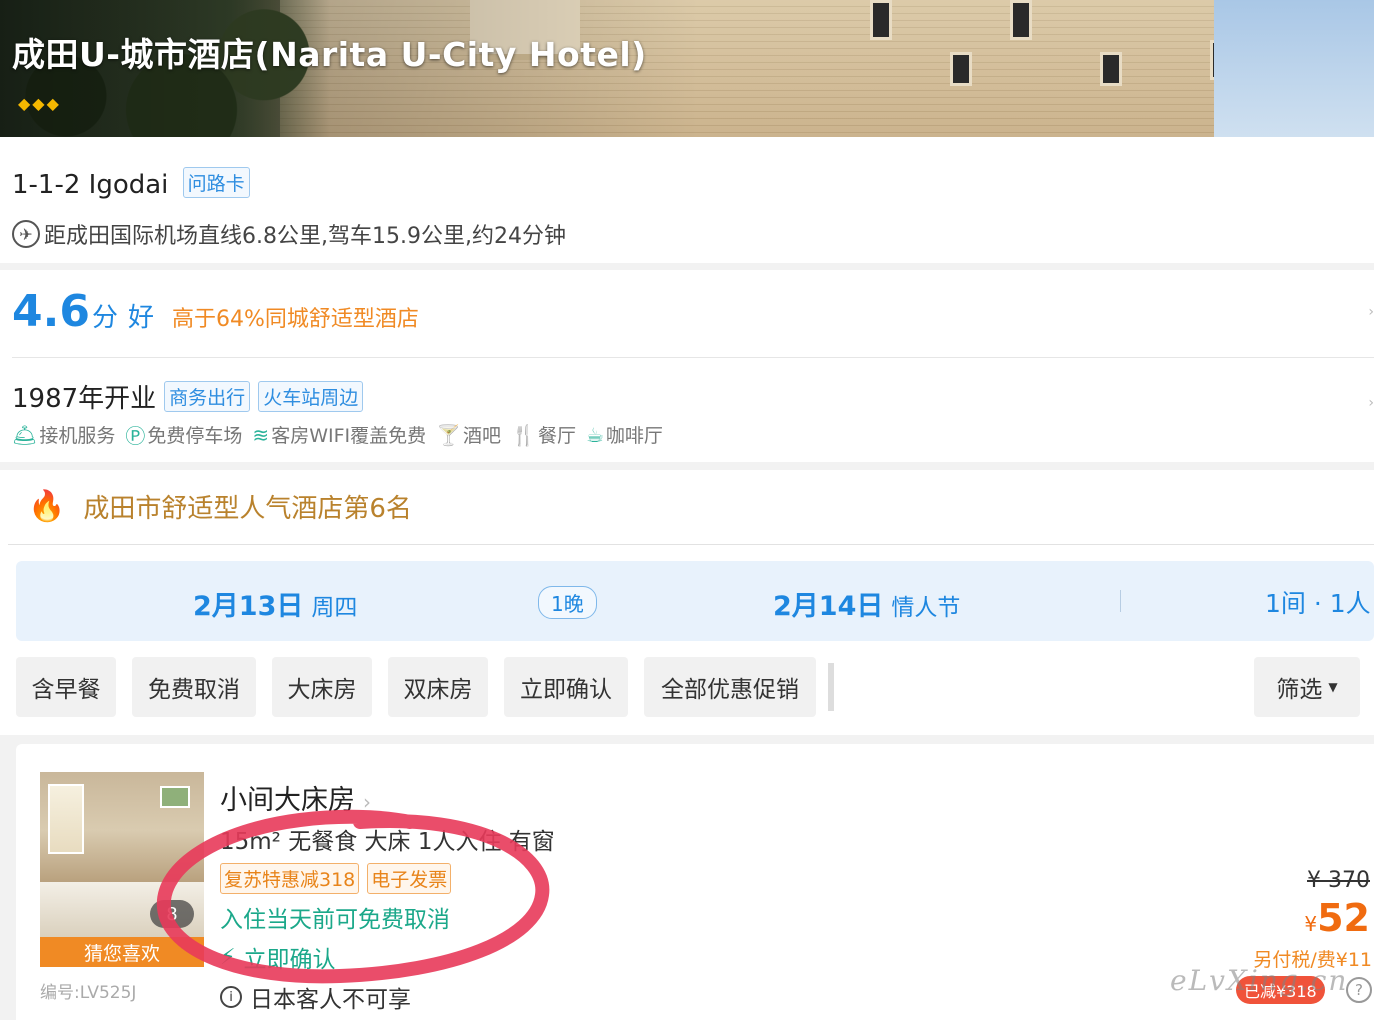  I want to click on ranking-text: 成田市舒适型人气酒店第6名, so click(247, 509).